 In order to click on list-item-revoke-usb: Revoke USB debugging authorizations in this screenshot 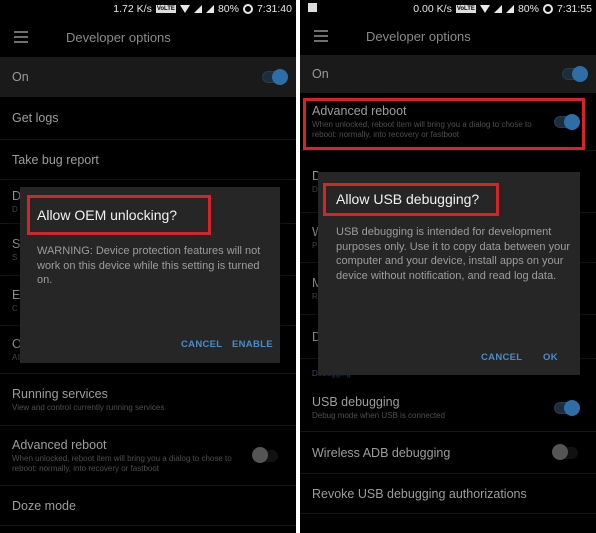, I will do `click(448, 494)`.